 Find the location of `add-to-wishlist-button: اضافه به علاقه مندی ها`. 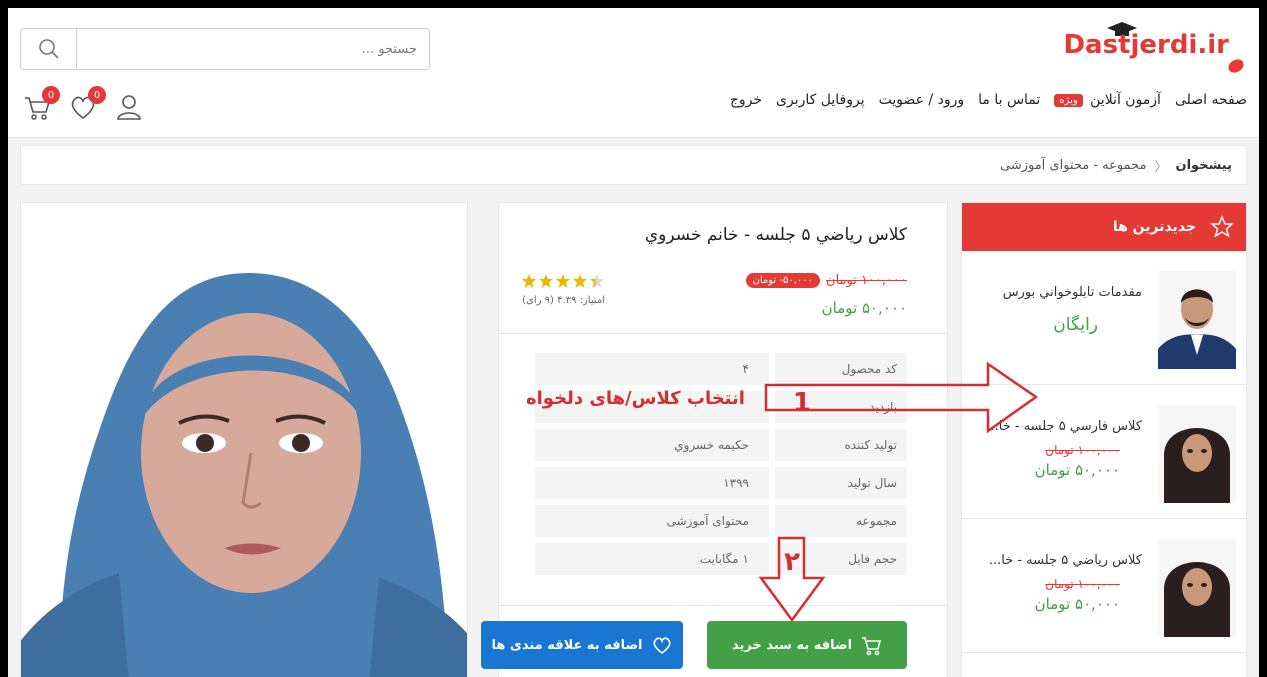

add-to-wishlist-button: اضافه به علاقه مندی ها is located at coordinates (582, 645).